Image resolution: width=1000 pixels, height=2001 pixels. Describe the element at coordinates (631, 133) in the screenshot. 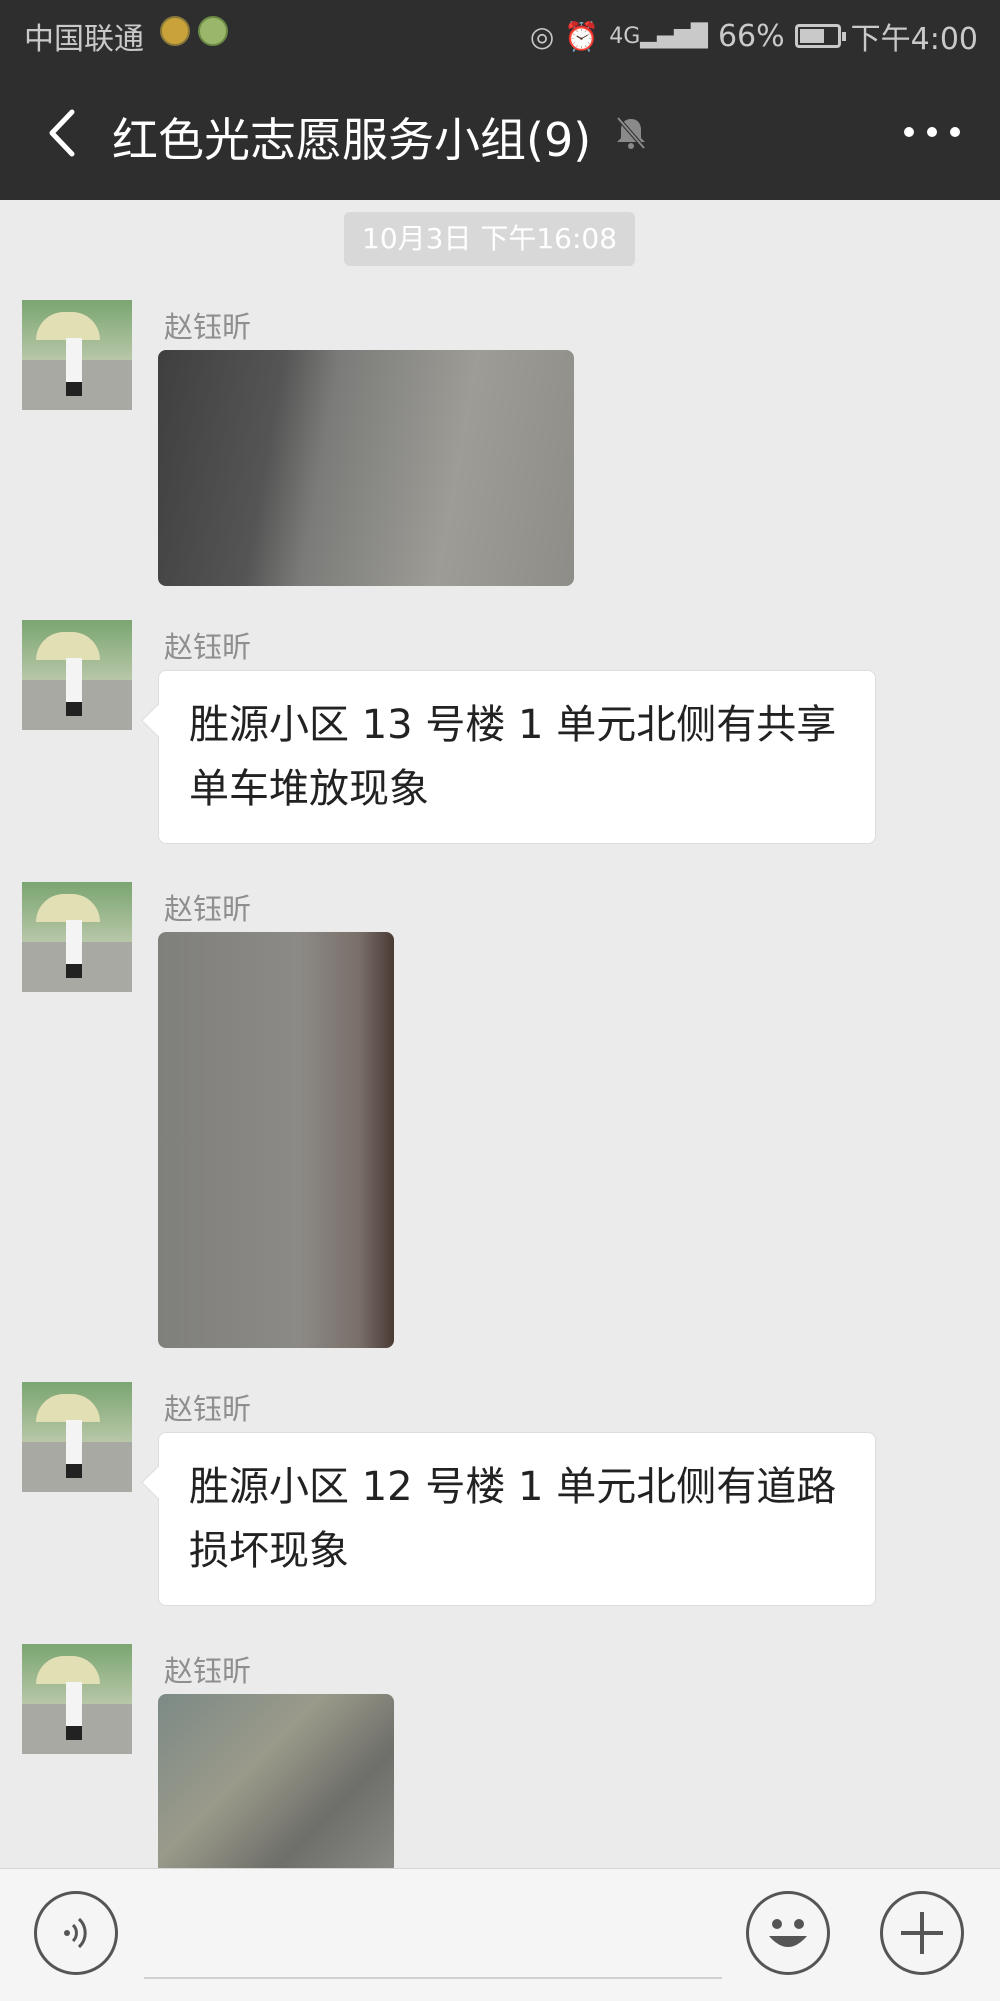

I see `mute-icon` at that location.